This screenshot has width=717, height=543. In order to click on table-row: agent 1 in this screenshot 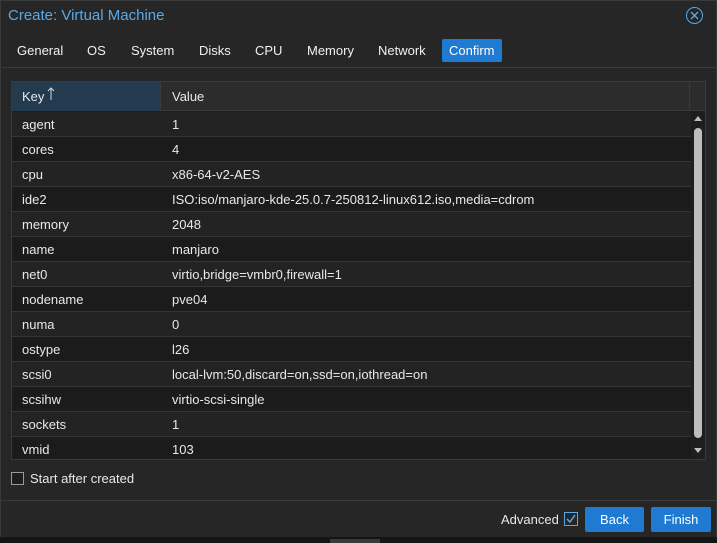, I will do `click(351, 124)`.